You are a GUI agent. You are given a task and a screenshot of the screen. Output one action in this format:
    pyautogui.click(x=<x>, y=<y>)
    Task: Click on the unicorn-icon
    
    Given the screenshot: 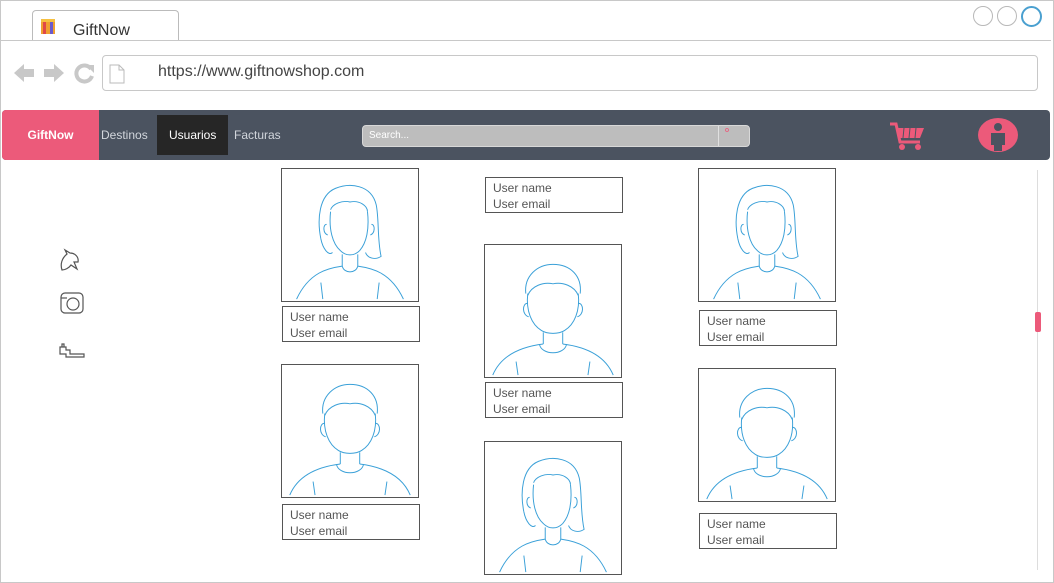 What is the action you would take?
    pyautogui.click(x=70, y=262)
    